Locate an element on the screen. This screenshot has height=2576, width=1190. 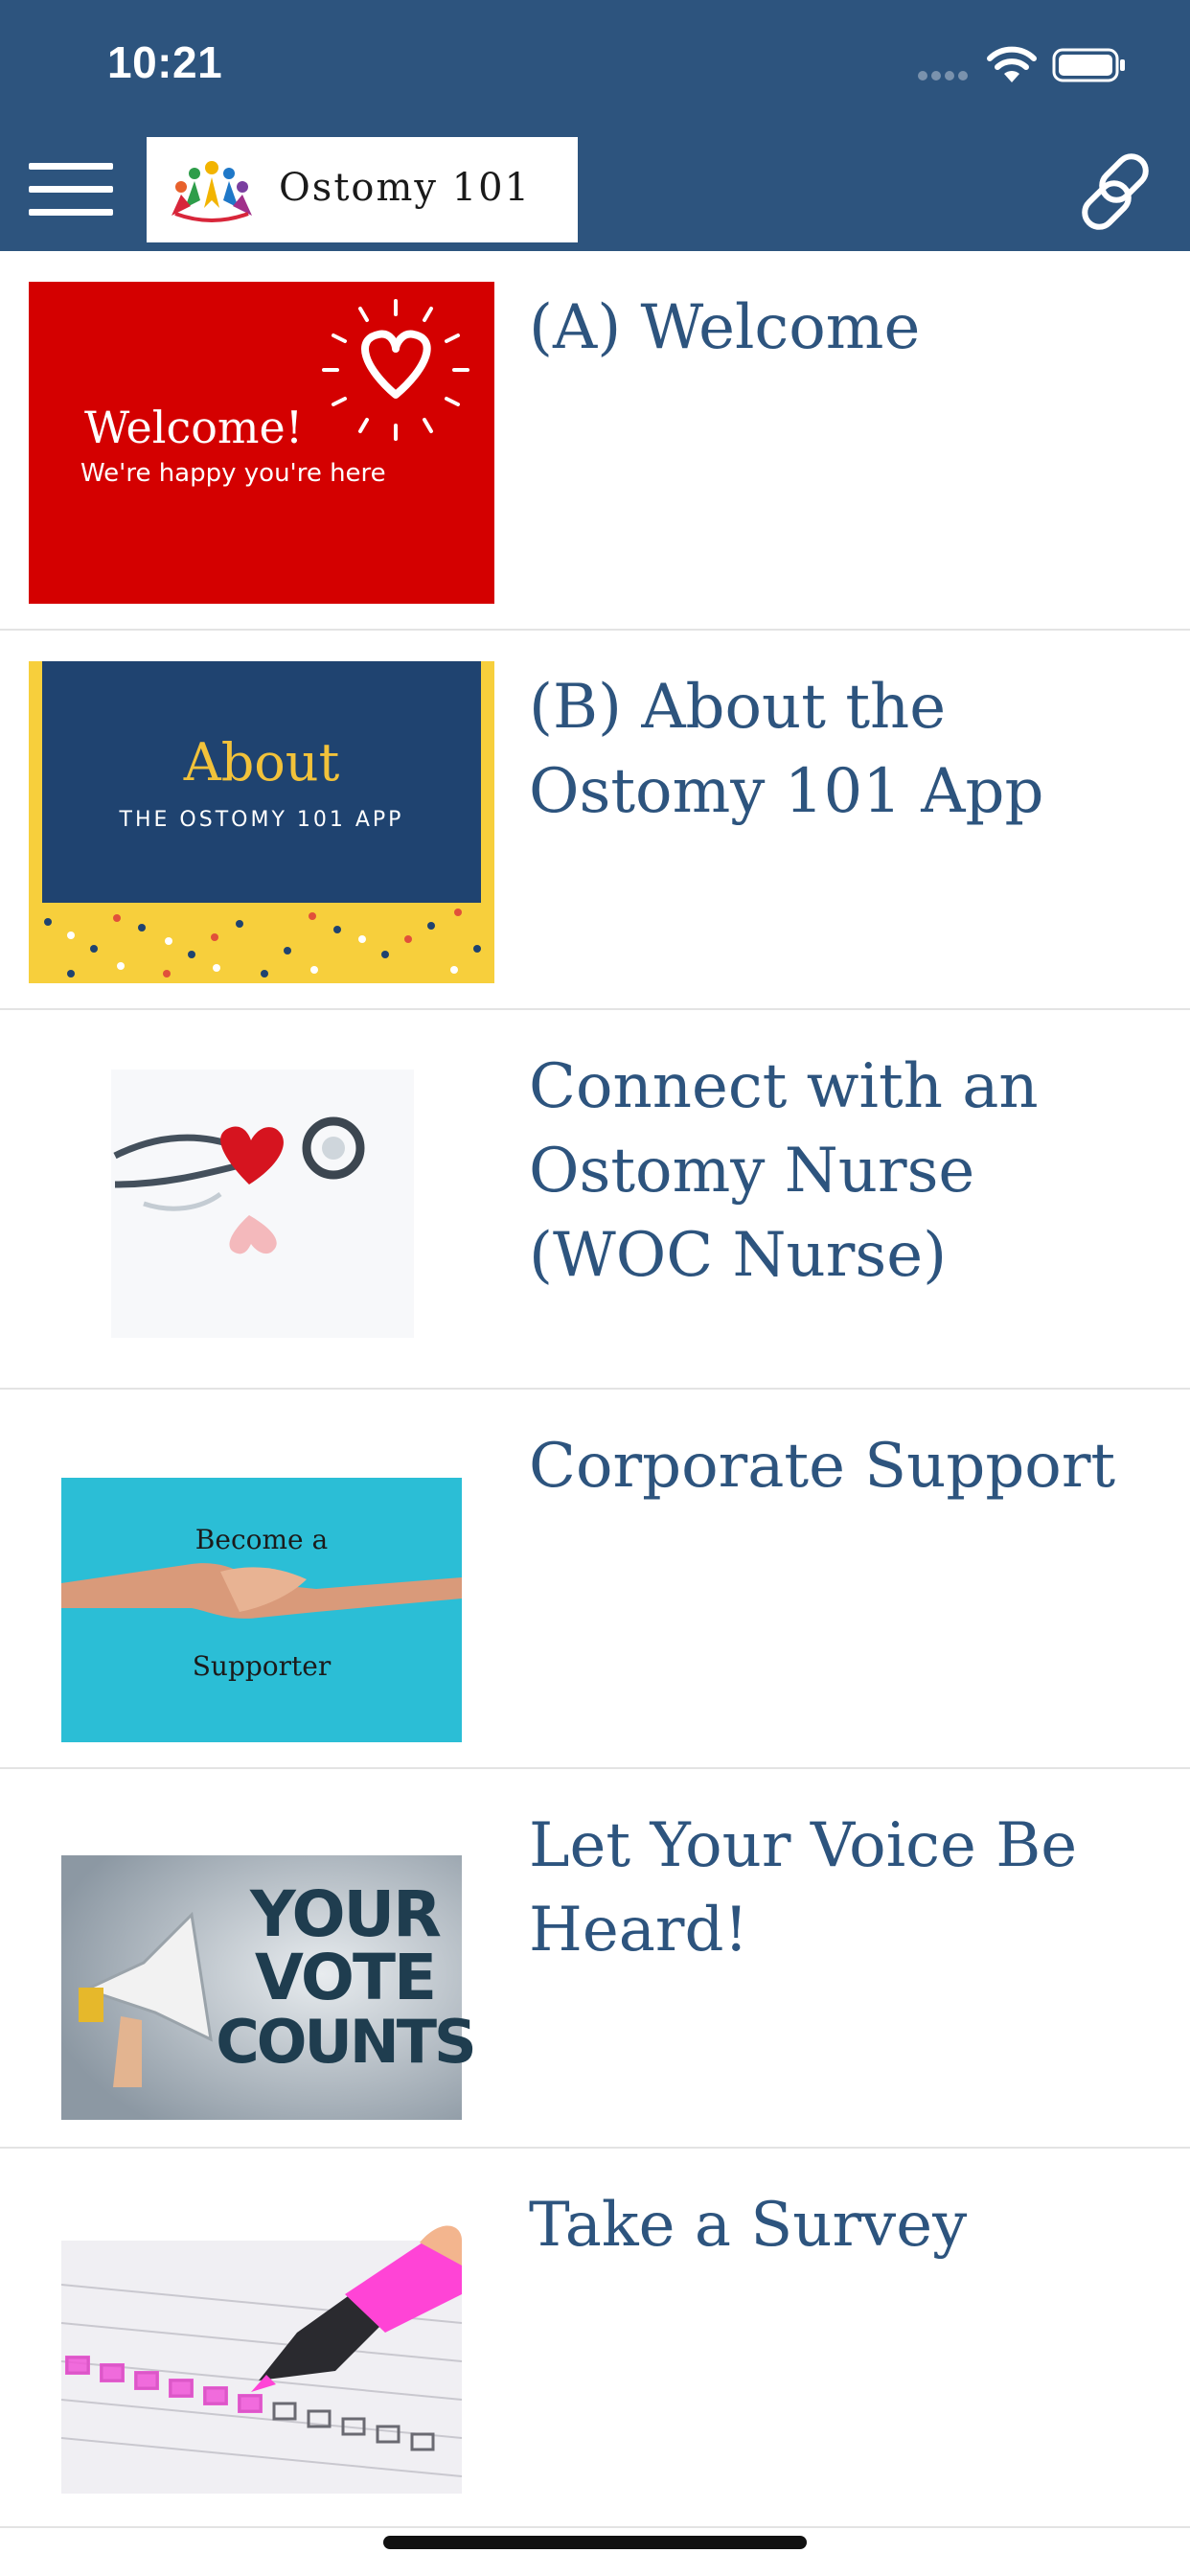
vote-thumbnail-word-2: VOTE is located at coordinates (345, 1977).